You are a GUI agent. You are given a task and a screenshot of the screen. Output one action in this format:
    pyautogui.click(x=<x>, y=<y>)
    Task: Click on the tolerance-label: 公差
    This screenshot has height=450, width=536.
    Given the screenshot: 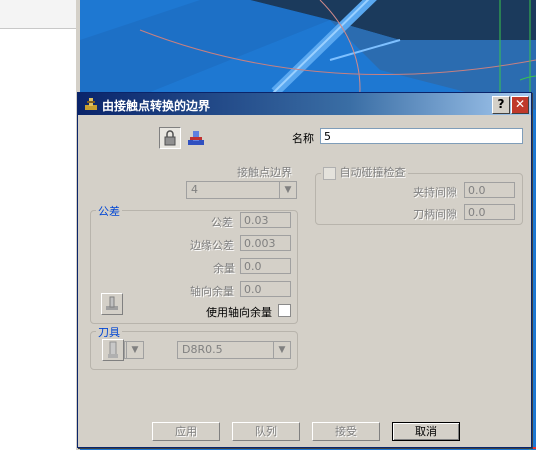 What is the action you would take?
    pyautogui.click(x=222, y=222)
    